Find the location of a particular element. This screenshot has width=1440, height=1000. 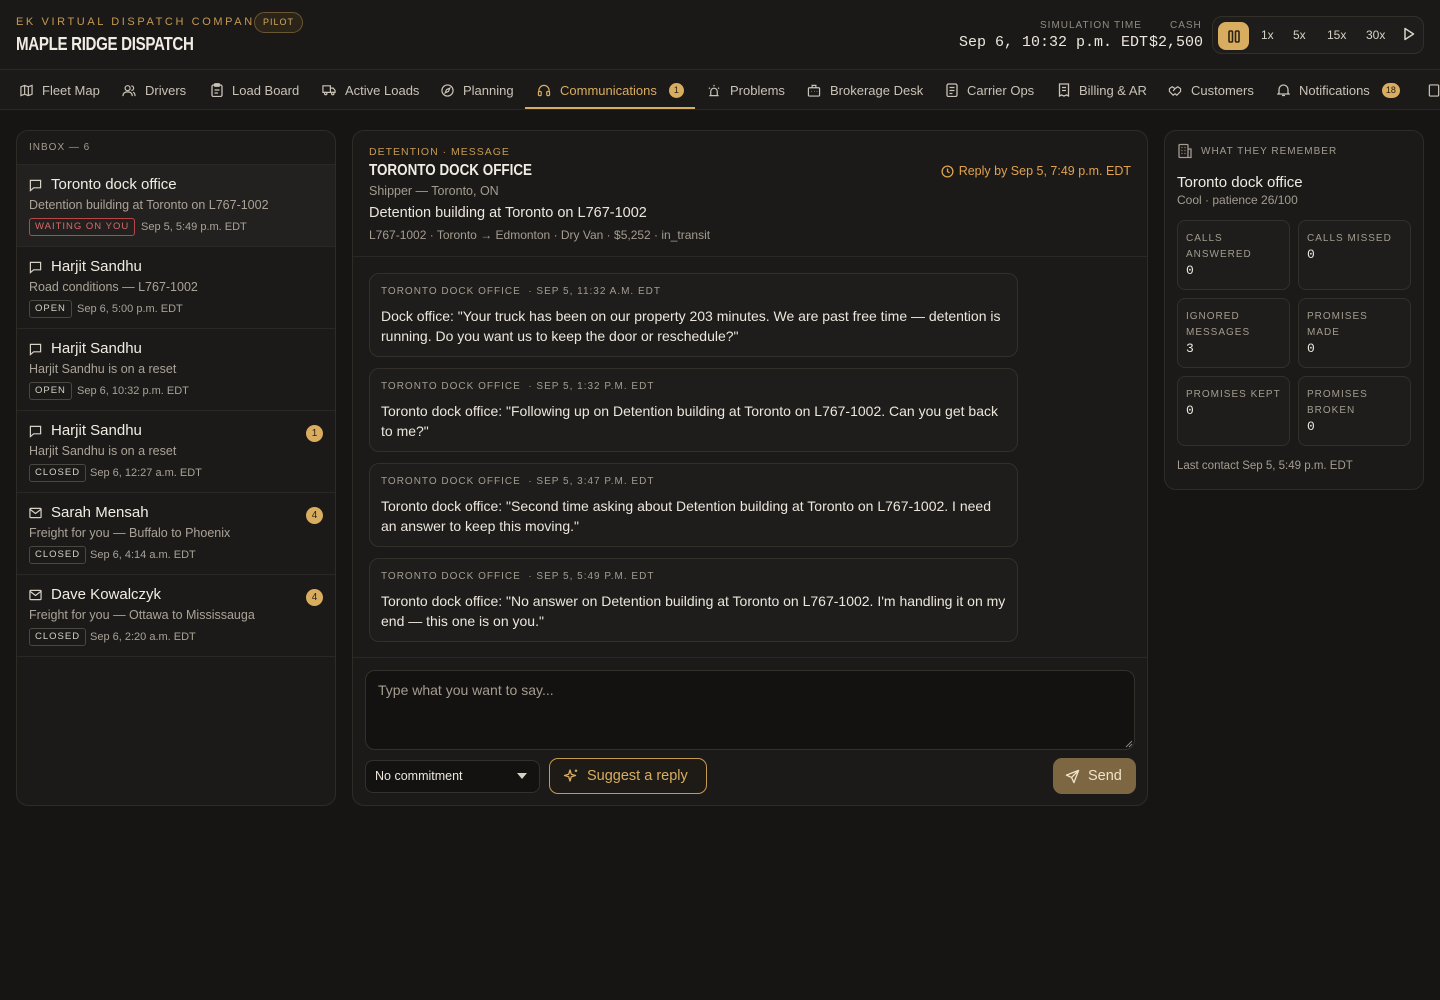

pause-button is located at coordinates (1233, 36).